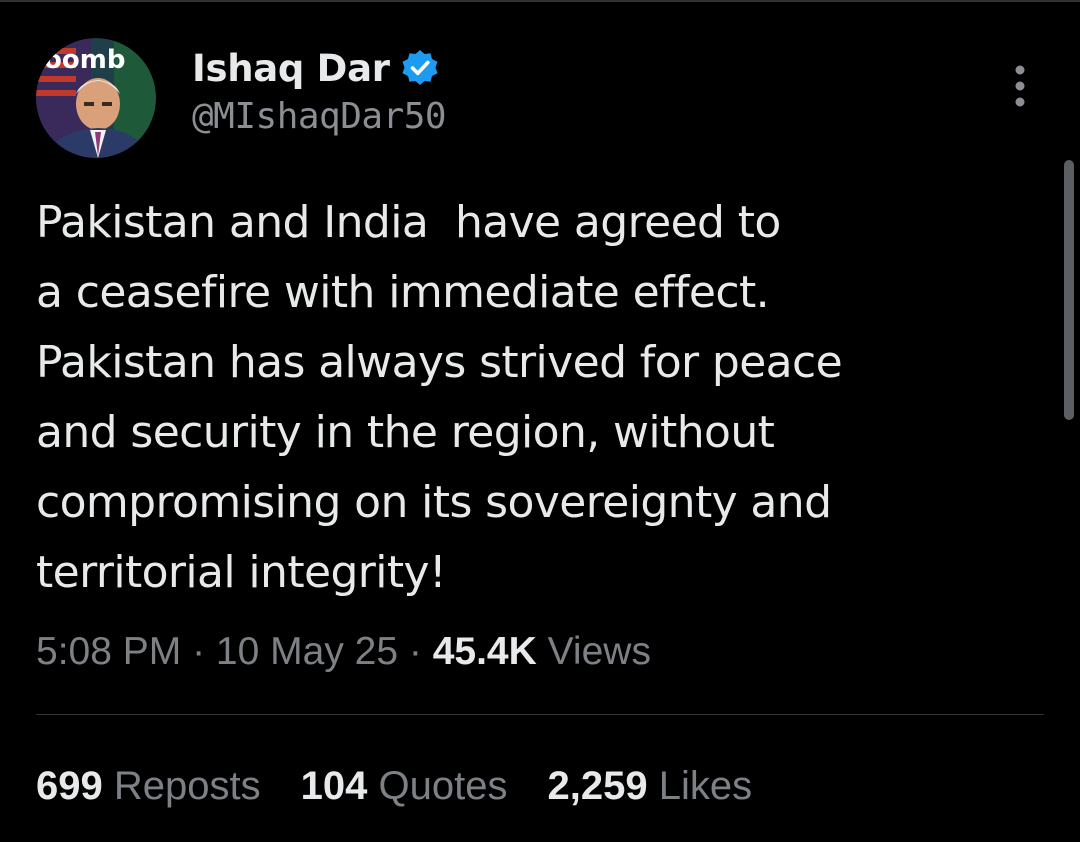  I want to click on author-handle: @MIshaqDar50, so click(319, 116).